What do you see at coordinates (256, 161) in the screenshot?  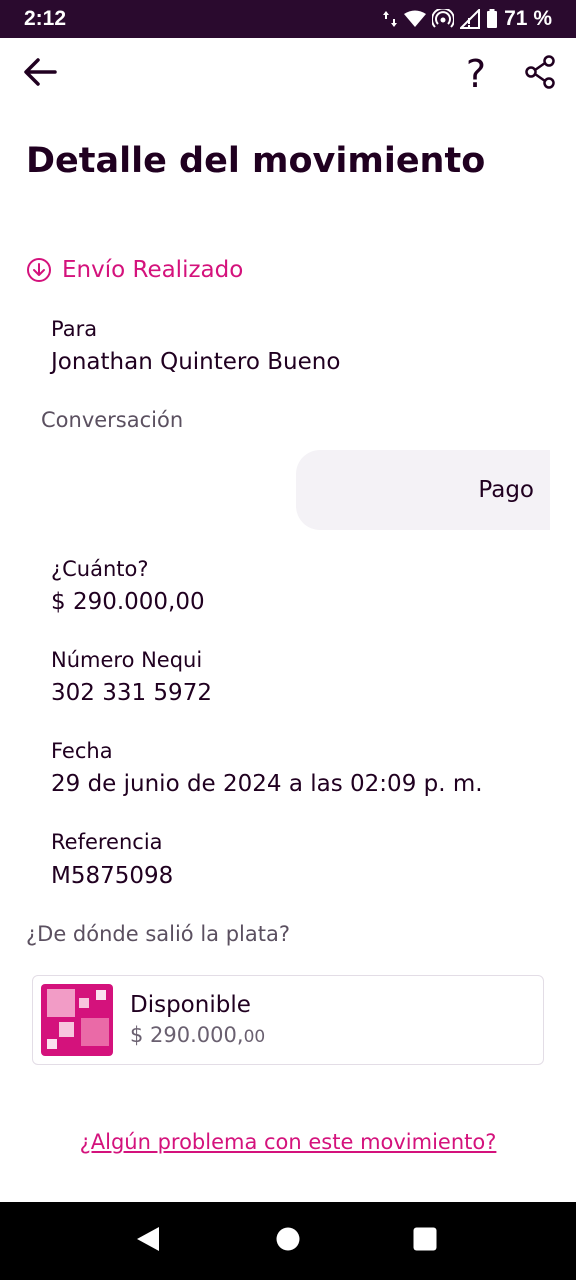 I see `page-title: Detalle del movimiento` at bounding box center [256, 161].